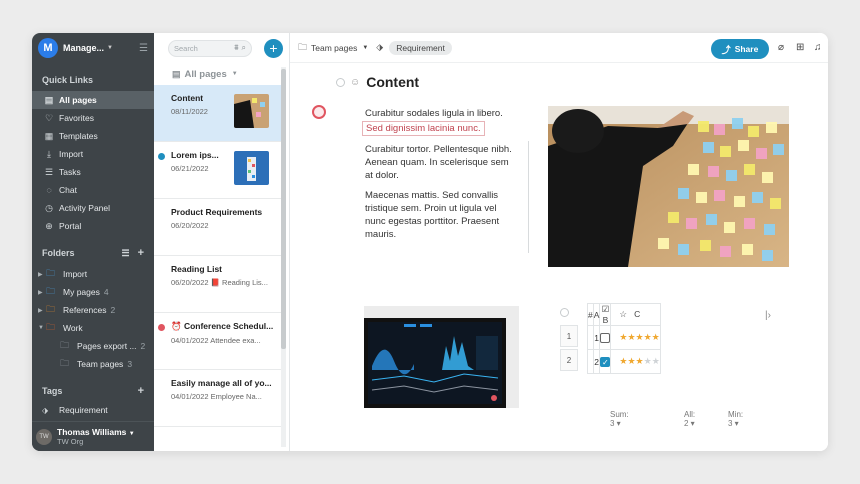 The height and width of the screenshot is (484, 860). I want to click on table-cell-checkbox, so click(605, 337).